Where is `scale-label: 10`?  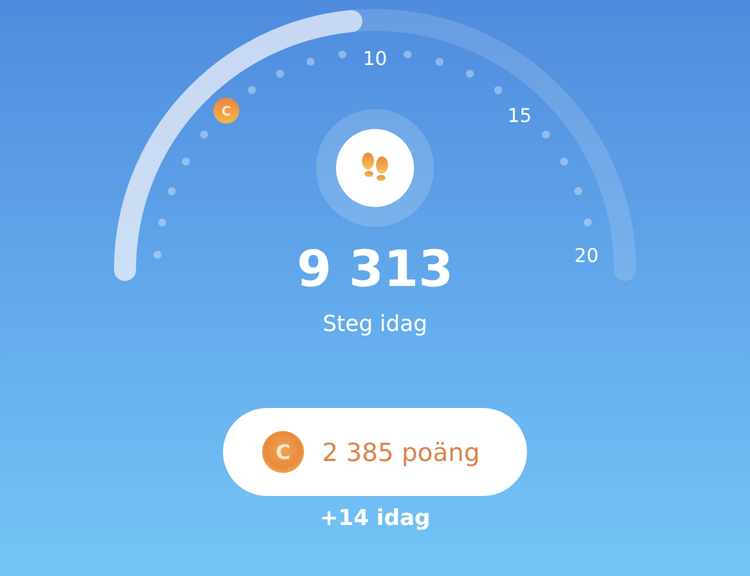
scale-label: 10 is located at coordinates (375, 59).